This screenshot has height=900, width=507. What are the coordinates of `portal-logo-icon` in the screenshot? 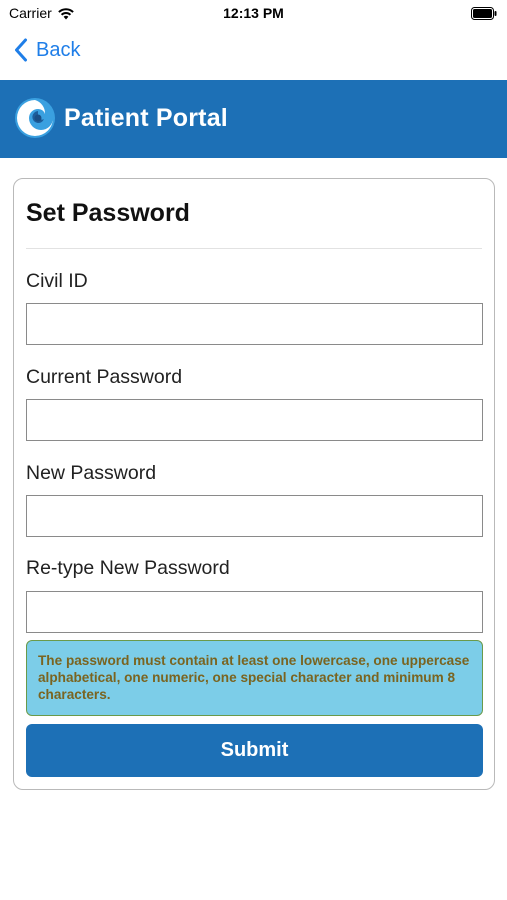 It's located at (35, 118).